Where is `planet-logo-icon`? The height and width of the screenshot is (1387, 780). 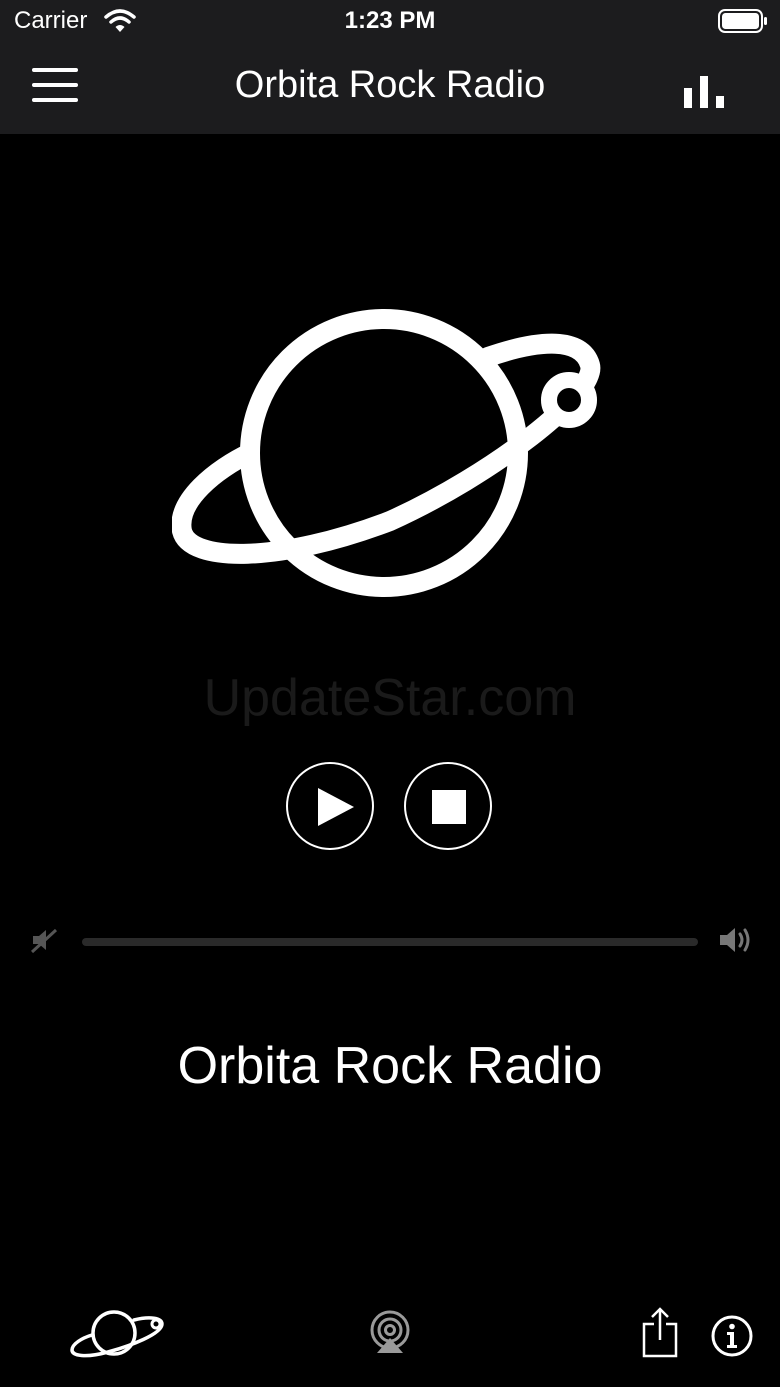
planet-logo-icon is located at coordinates (386, 453).